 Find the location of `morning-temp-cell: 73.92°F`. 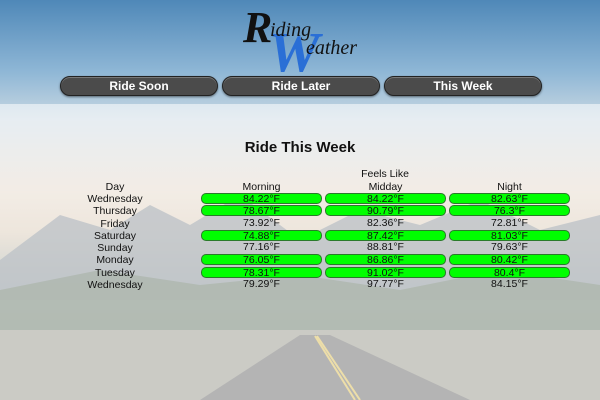

morning-temp-cell: 73.92°F is located at coordinates (261, 222).